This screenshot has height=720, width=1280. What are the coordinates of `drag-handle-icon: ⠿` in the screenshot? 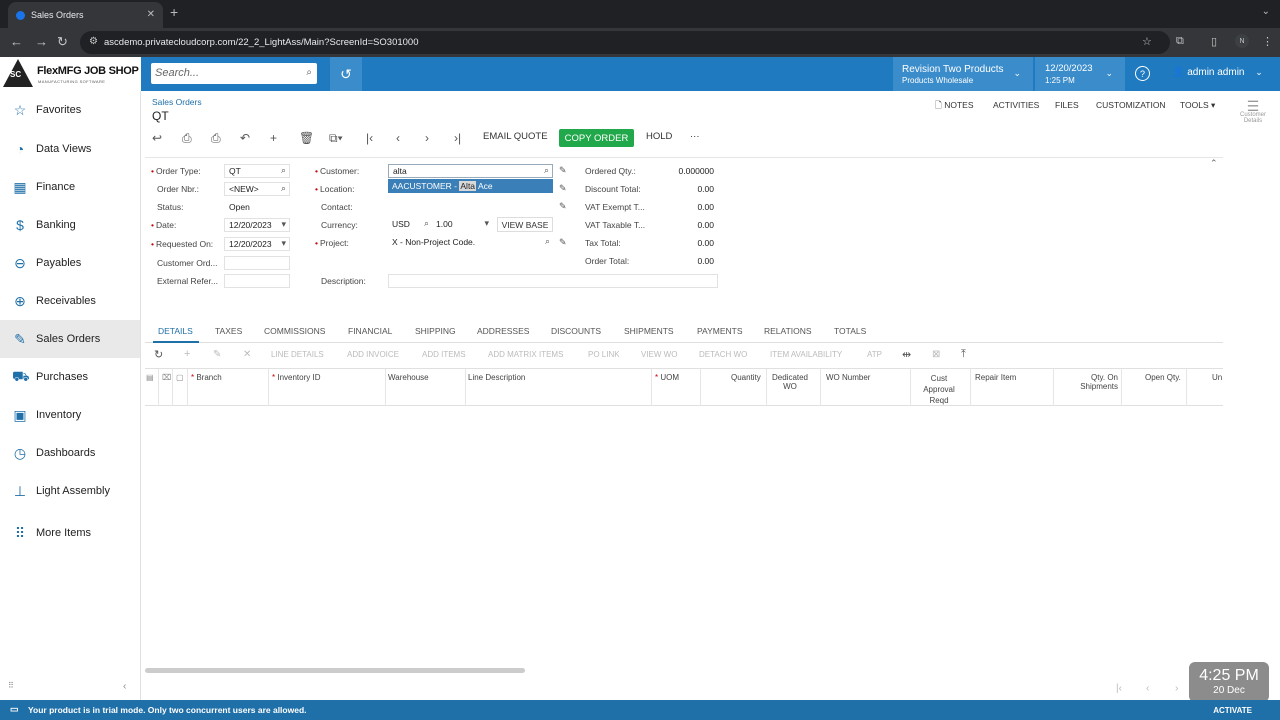 It's located at (11, 685).